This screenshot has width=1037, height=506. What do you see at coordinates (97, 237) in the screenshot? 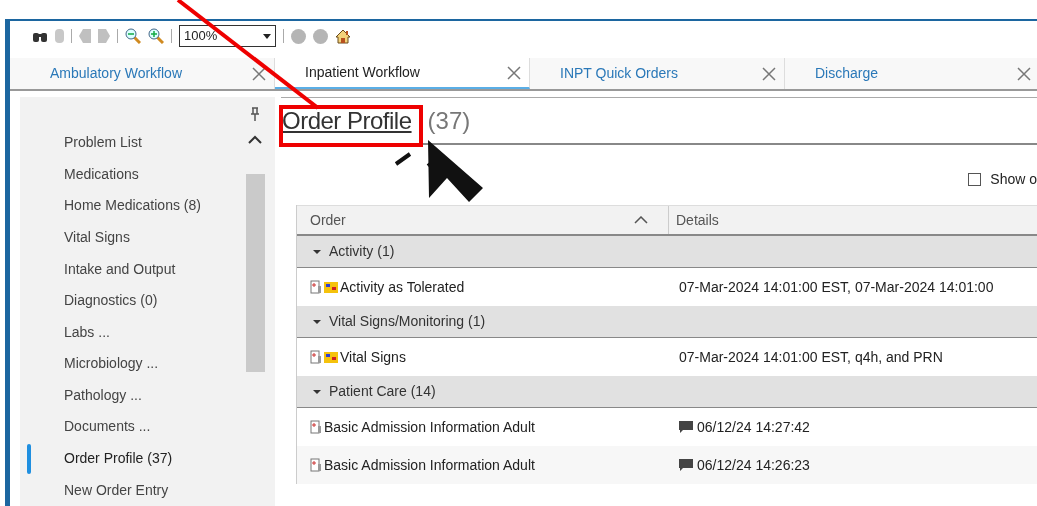
I see `sidebar-item: Vital Signs` at bounding box center [97, 237].